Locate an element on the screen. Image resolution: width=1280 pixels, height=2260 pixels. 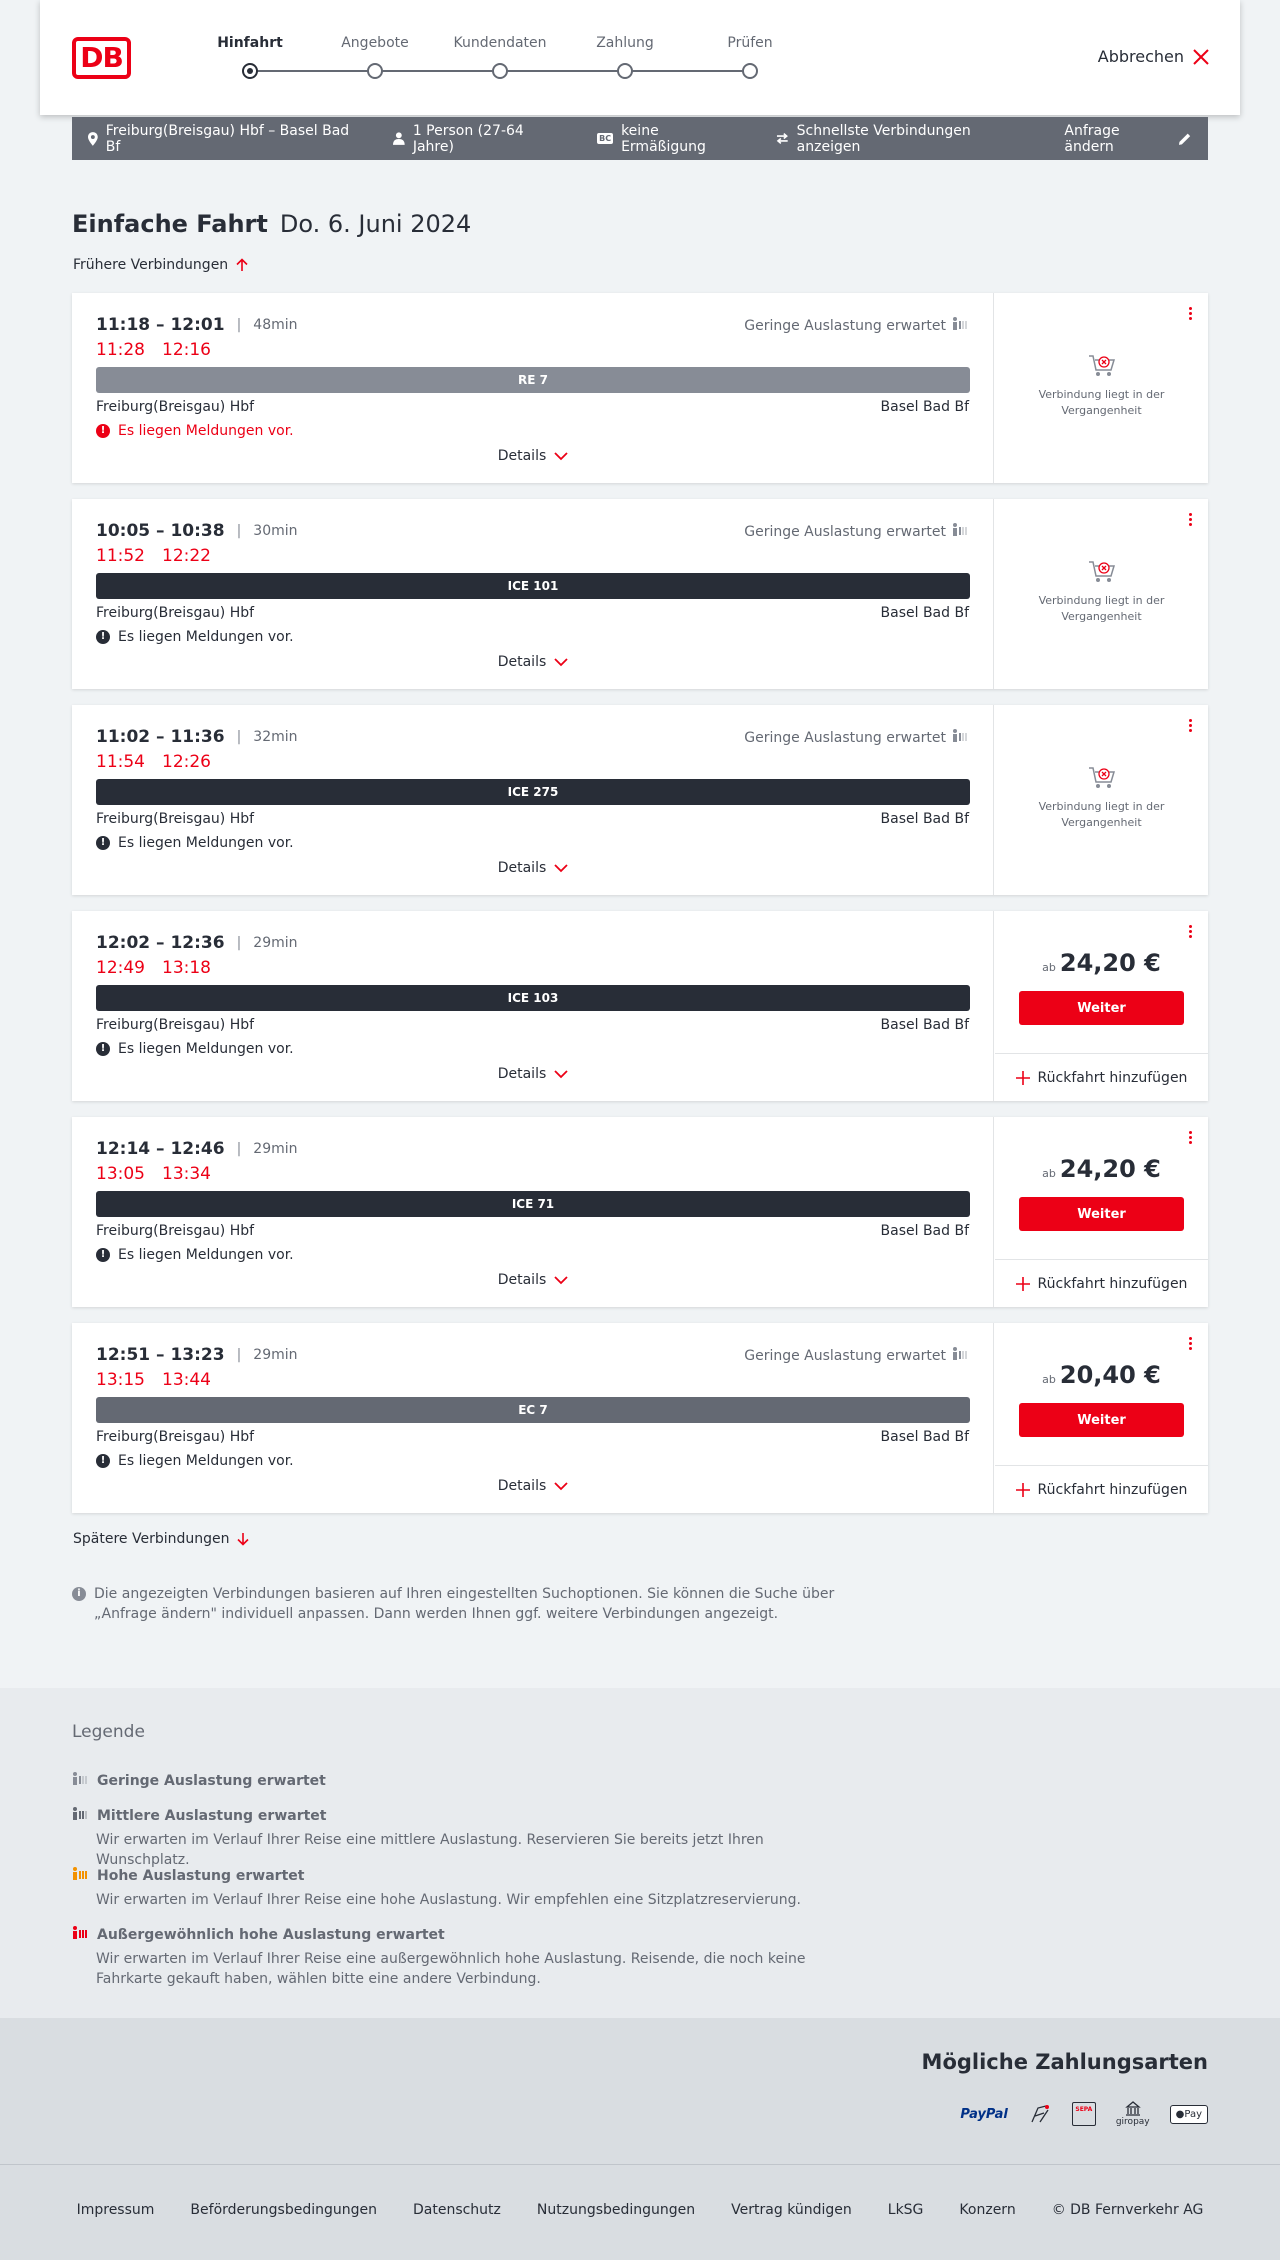
train-line-bar: ICE 71 is located at coordinates (533, 1204).